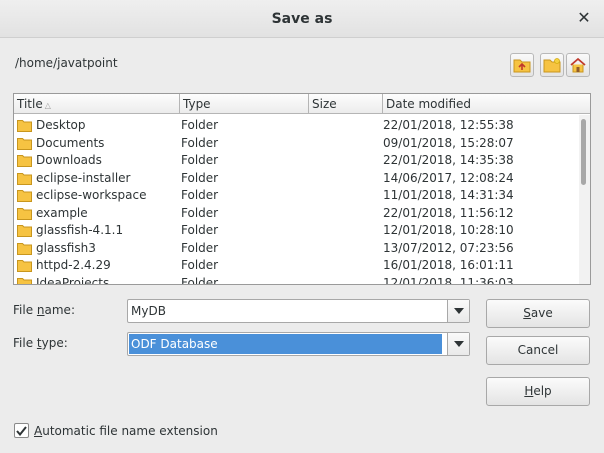  I want to click on home-icon, so click(578, 65).